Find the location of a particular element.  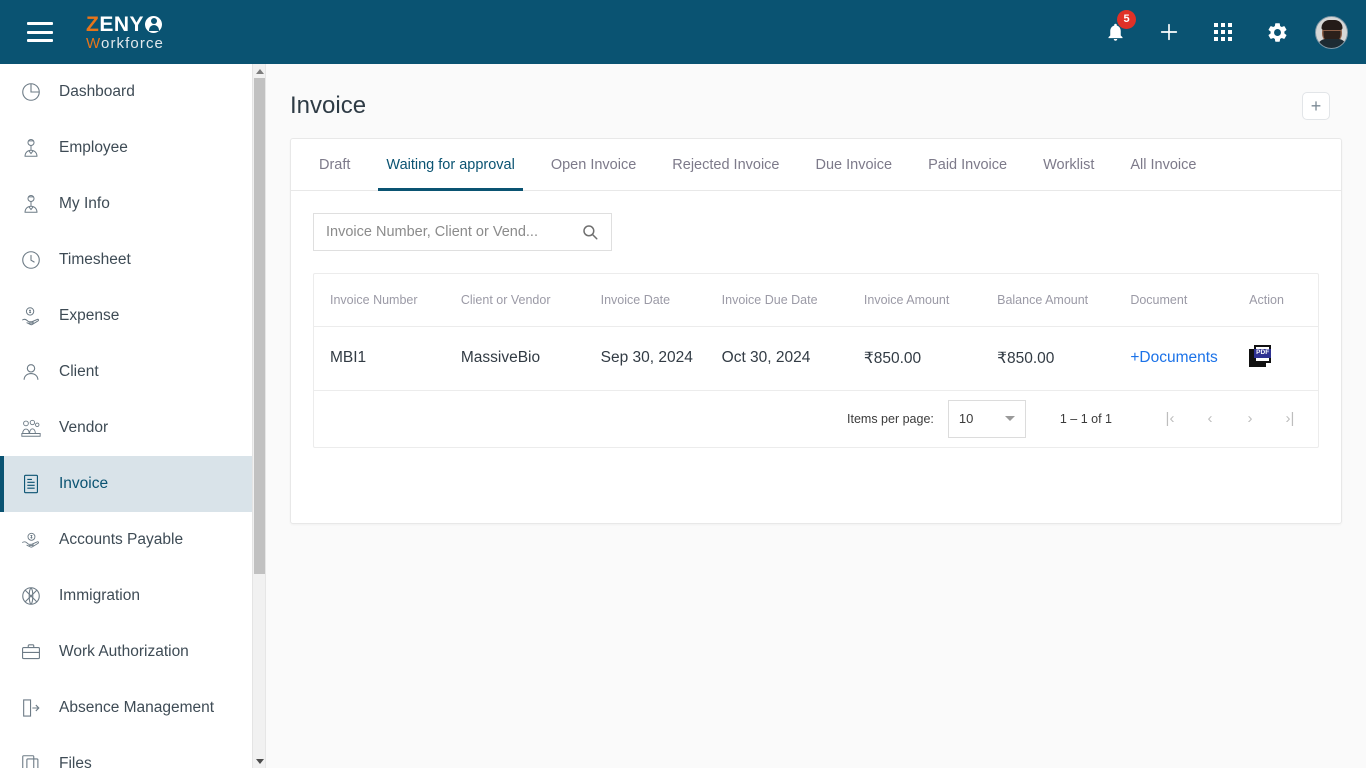

logo-eny: ENY is located at coordinates (122, 24).